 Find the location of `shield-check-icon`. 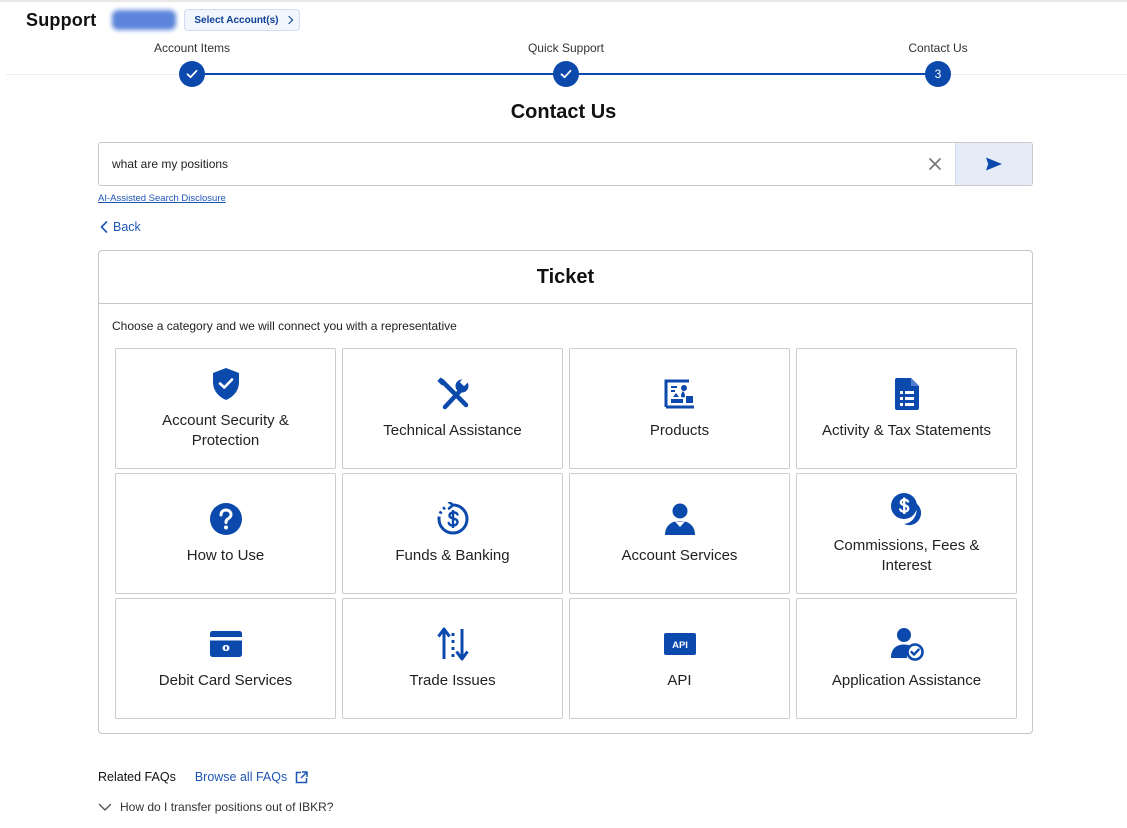

shield-check-icon is located at coordinates (226, 384).